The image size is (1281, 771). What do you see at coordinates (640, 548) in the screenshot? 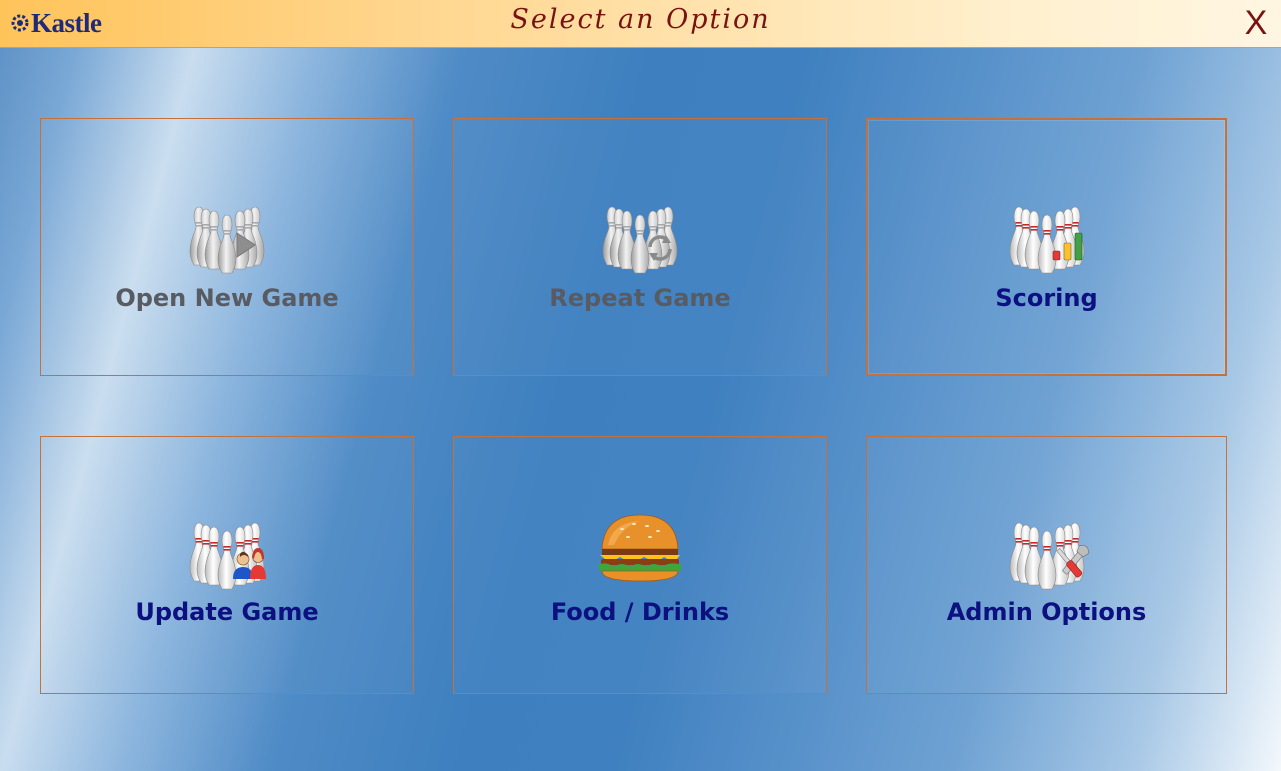
I see `burger-icon` at bounding box center [640, 548].